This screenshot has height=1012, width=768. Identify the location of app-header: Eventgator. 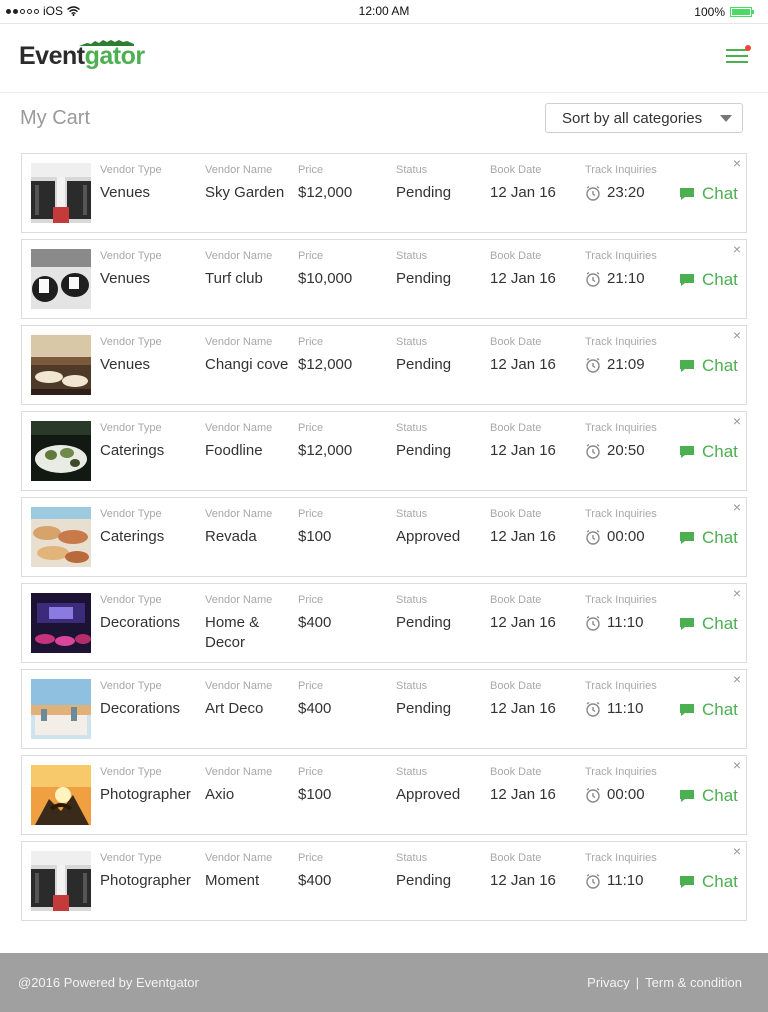
(384, 59).